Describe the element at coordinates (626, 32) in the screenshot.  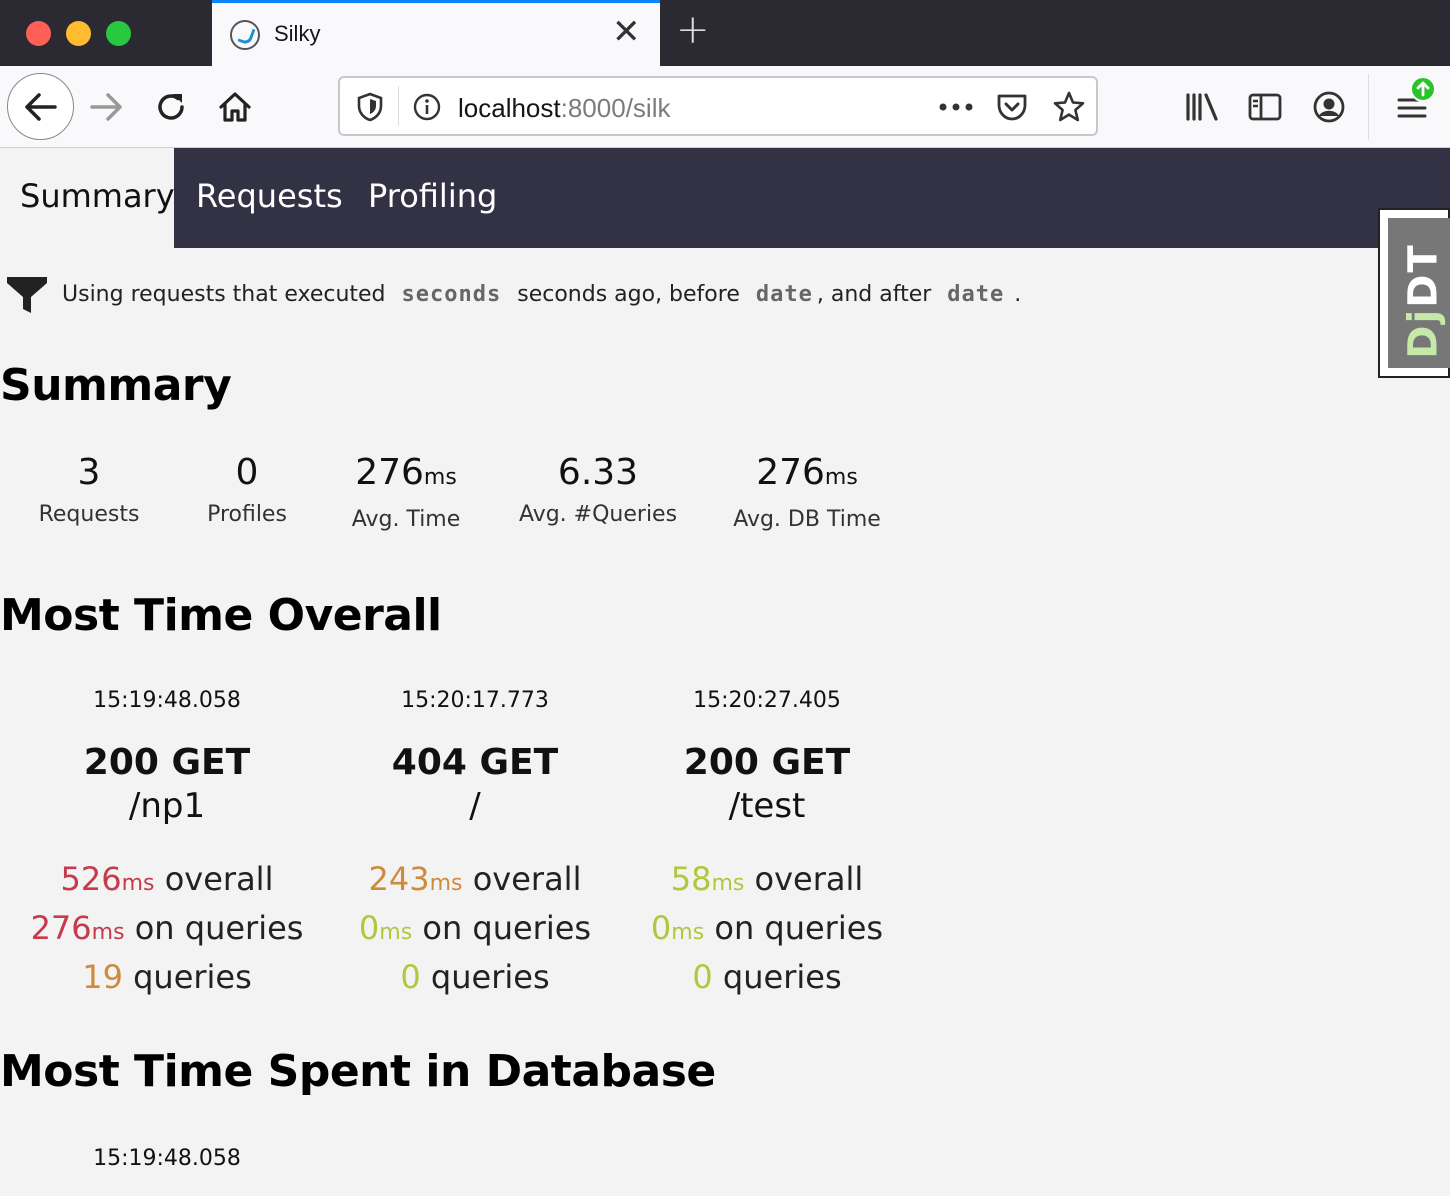
I see `tab-close-icon: ✕` at that location.